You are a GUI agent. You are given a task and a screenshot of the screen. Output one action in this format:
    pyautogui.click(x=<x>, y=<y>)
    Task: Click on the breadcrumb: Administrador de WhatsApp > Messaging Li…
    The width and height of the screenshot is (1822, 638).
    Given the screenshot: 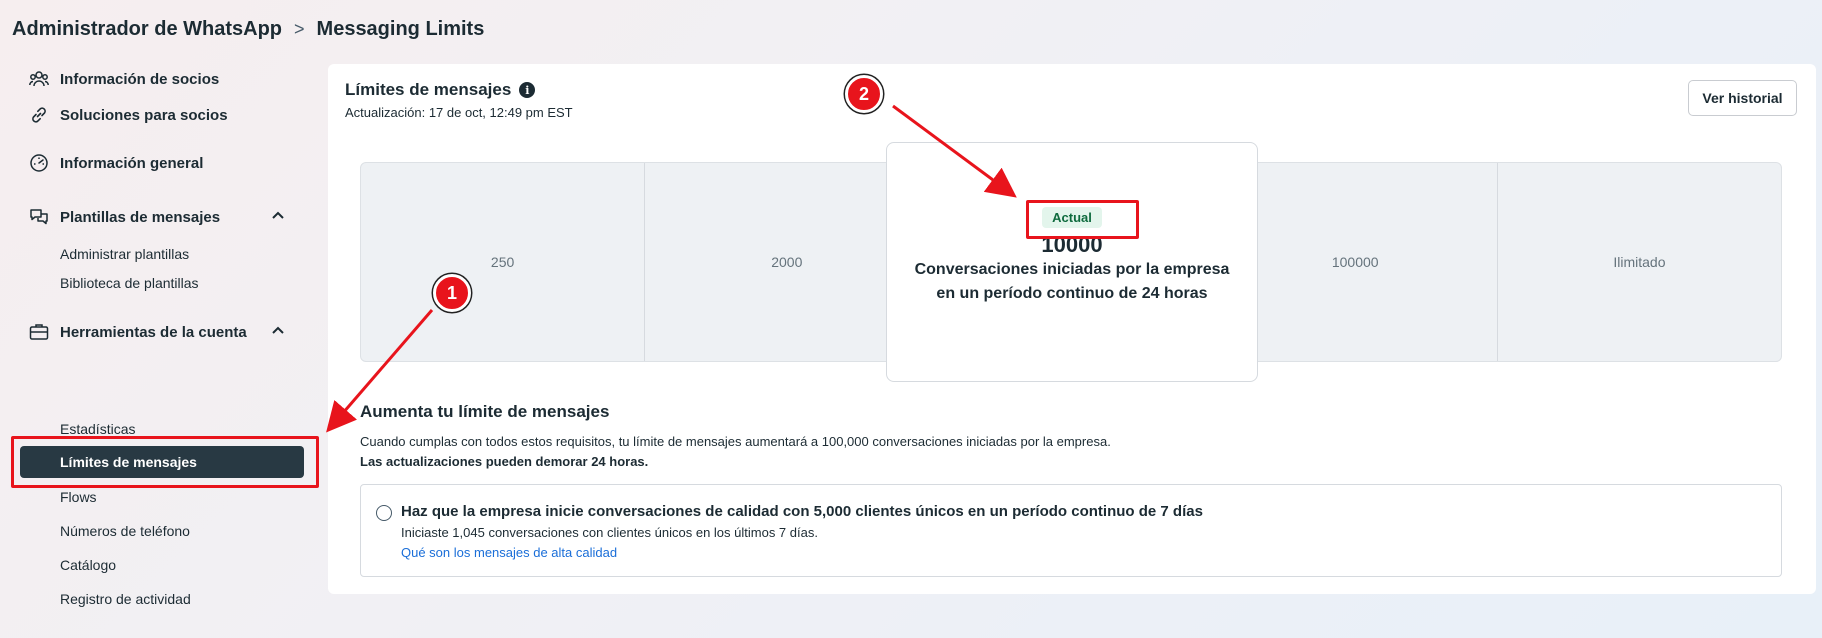 What is the action you would take?
    pyautogui.click(x=248, y=29)
    